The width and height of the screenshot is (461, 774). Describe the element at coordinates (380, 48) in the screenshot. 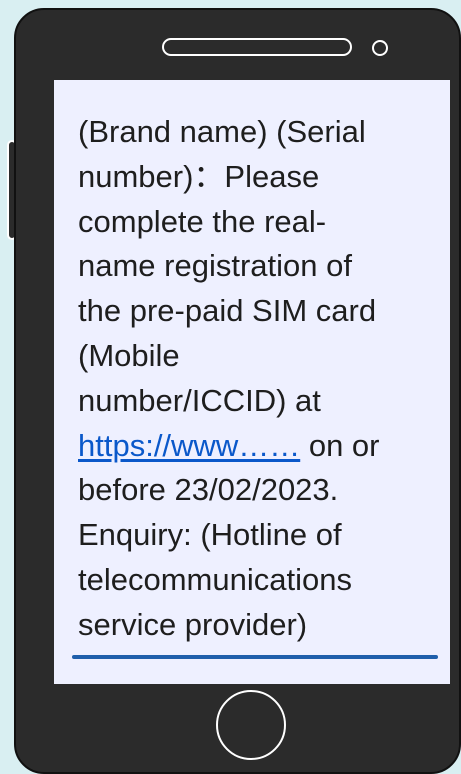

I see `camera-icon` at that location.